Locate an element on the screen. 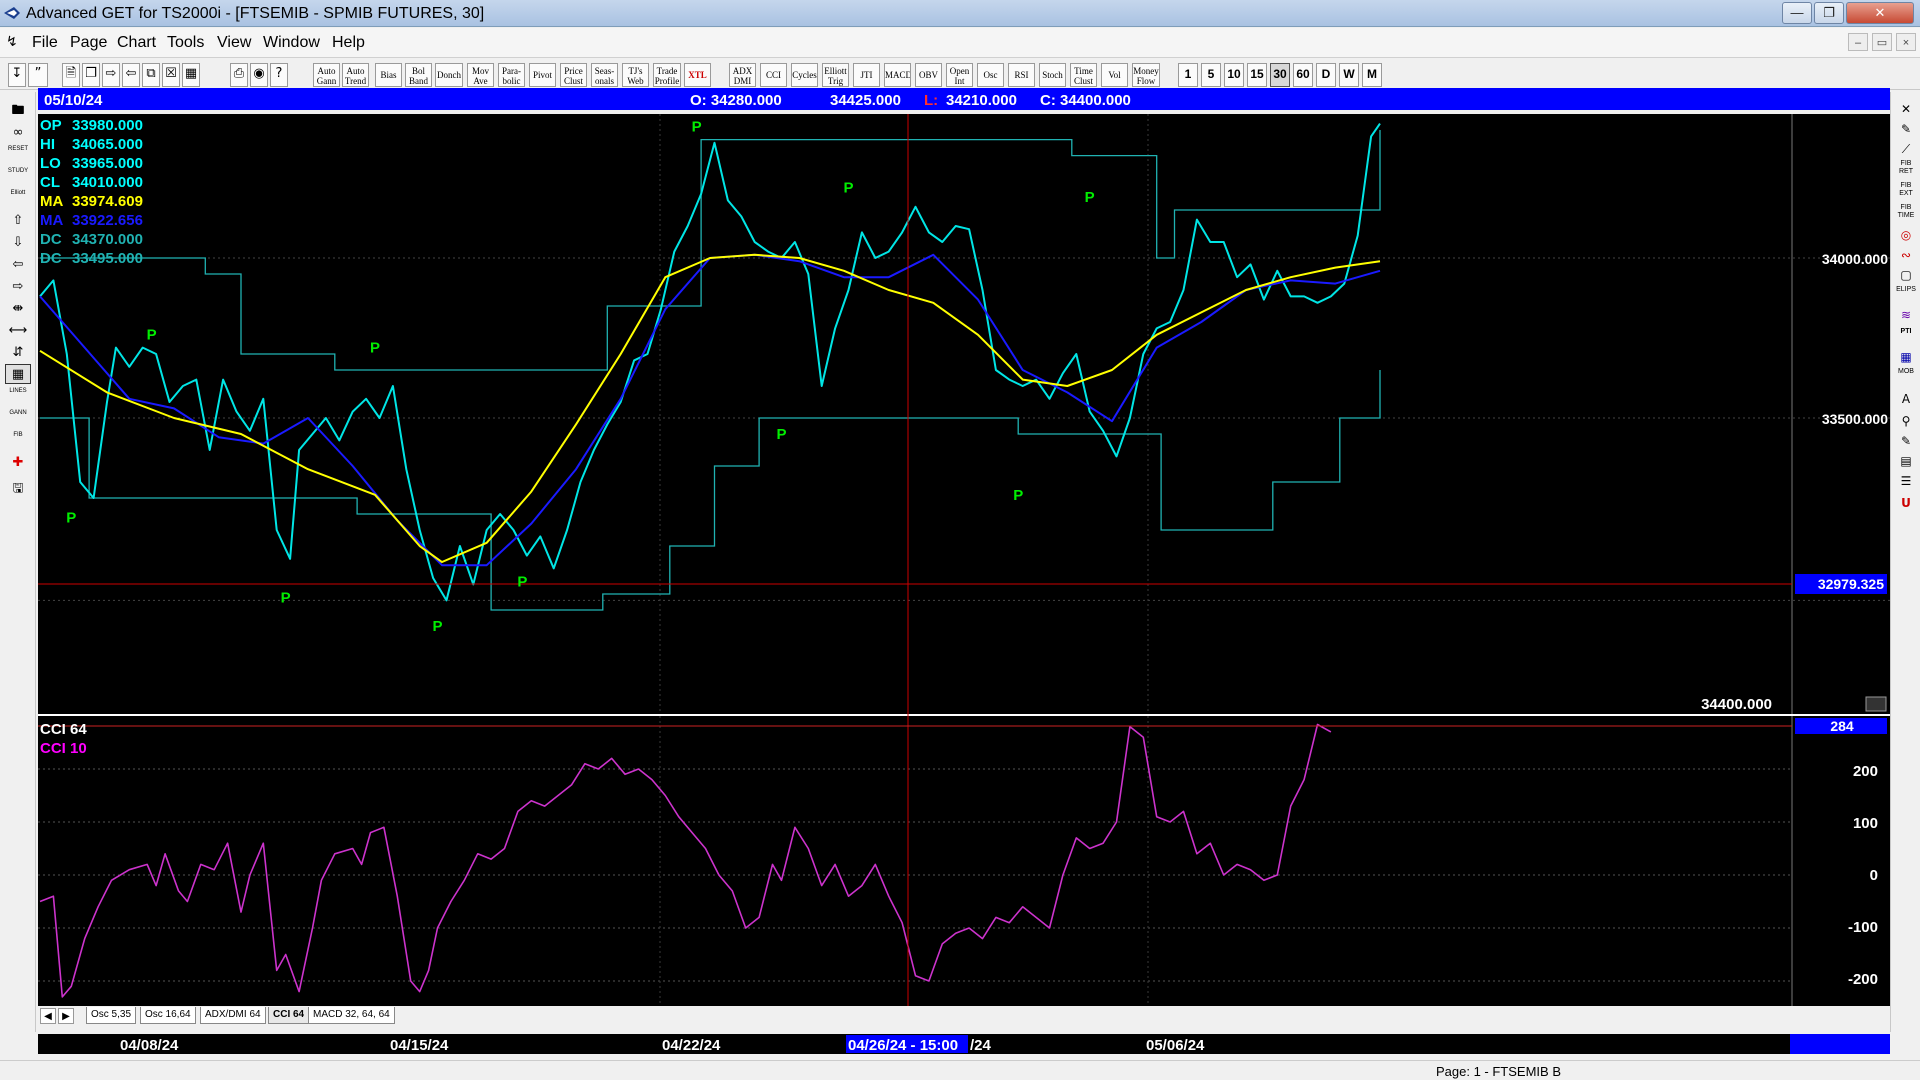 The width and height of the screenshot is (1920, 1080). status-text: Page: 1 - FTSEMIB B is located at coordinates (1498, 1071).